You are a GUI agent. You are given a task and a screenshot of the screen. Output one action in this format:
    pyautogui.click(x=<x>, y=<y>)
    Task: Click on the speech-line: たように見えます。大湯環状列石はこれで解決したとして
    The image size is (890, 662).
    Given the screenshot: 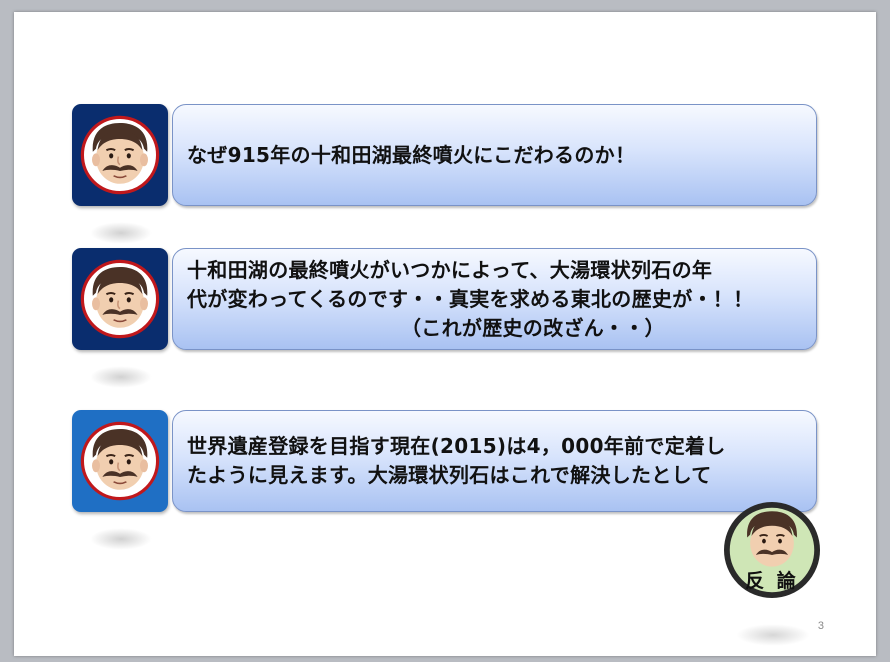 What is the action you would take?
    pyautogui.click(x=449, y=475)
    